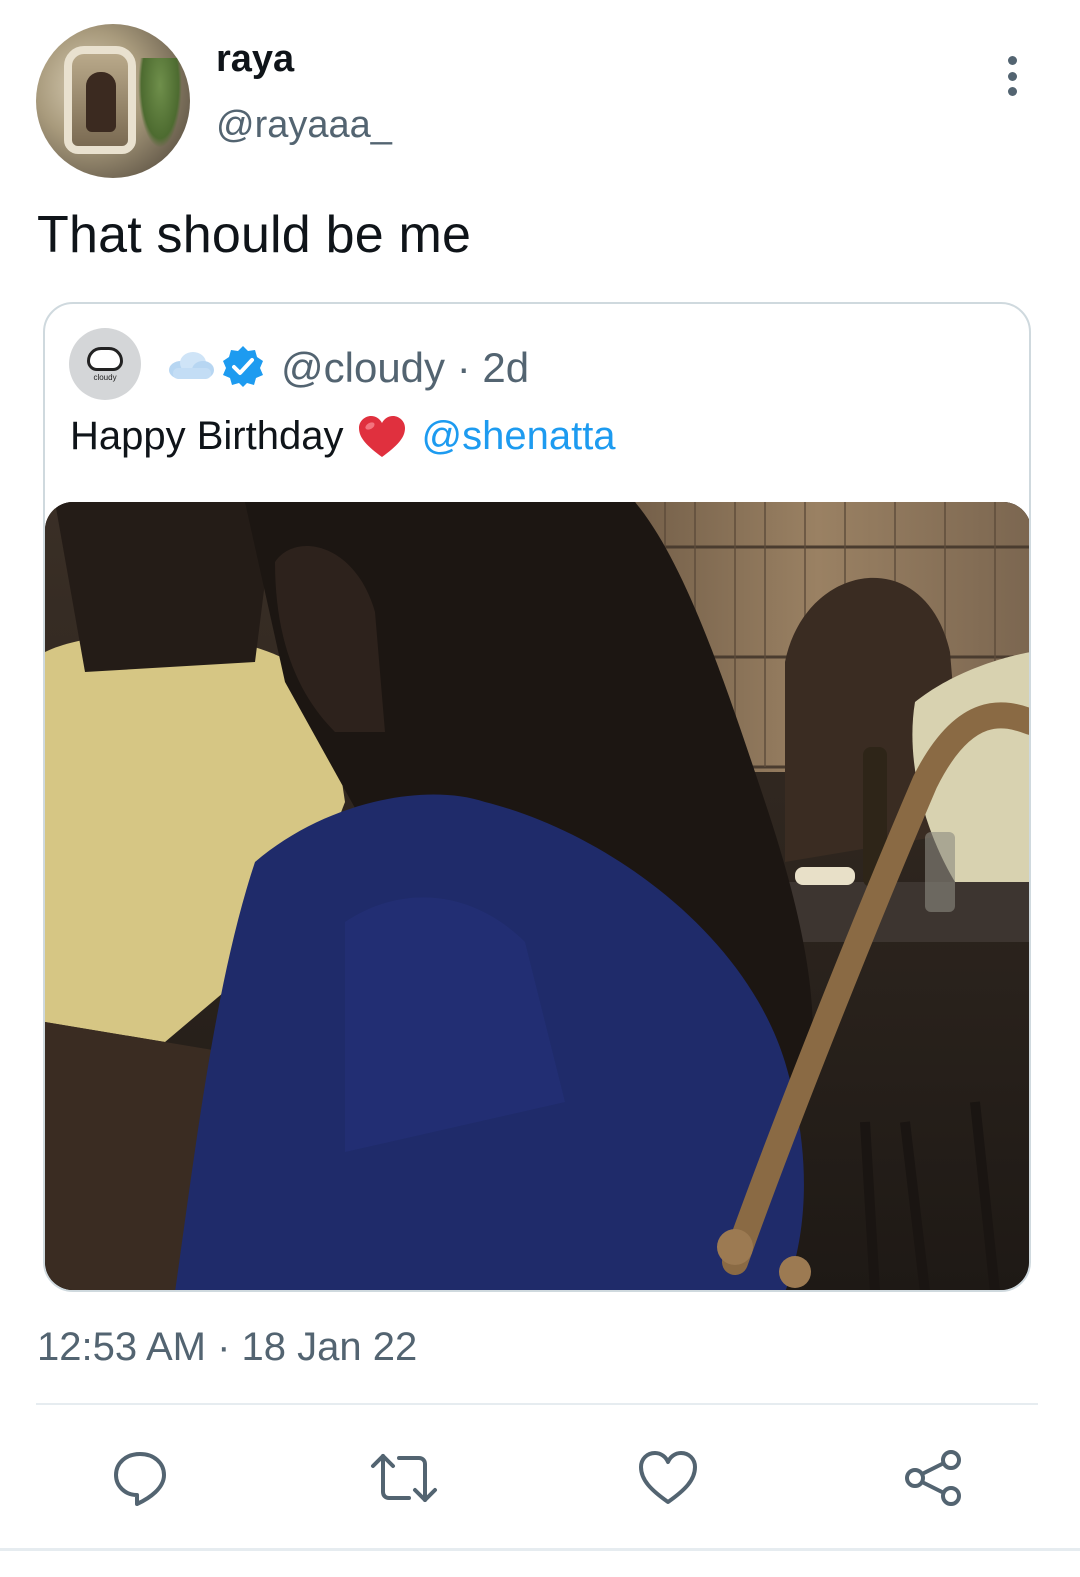 This screenshot has height=1577, width=1080. I want to click on share-button, so click(934, 1478).